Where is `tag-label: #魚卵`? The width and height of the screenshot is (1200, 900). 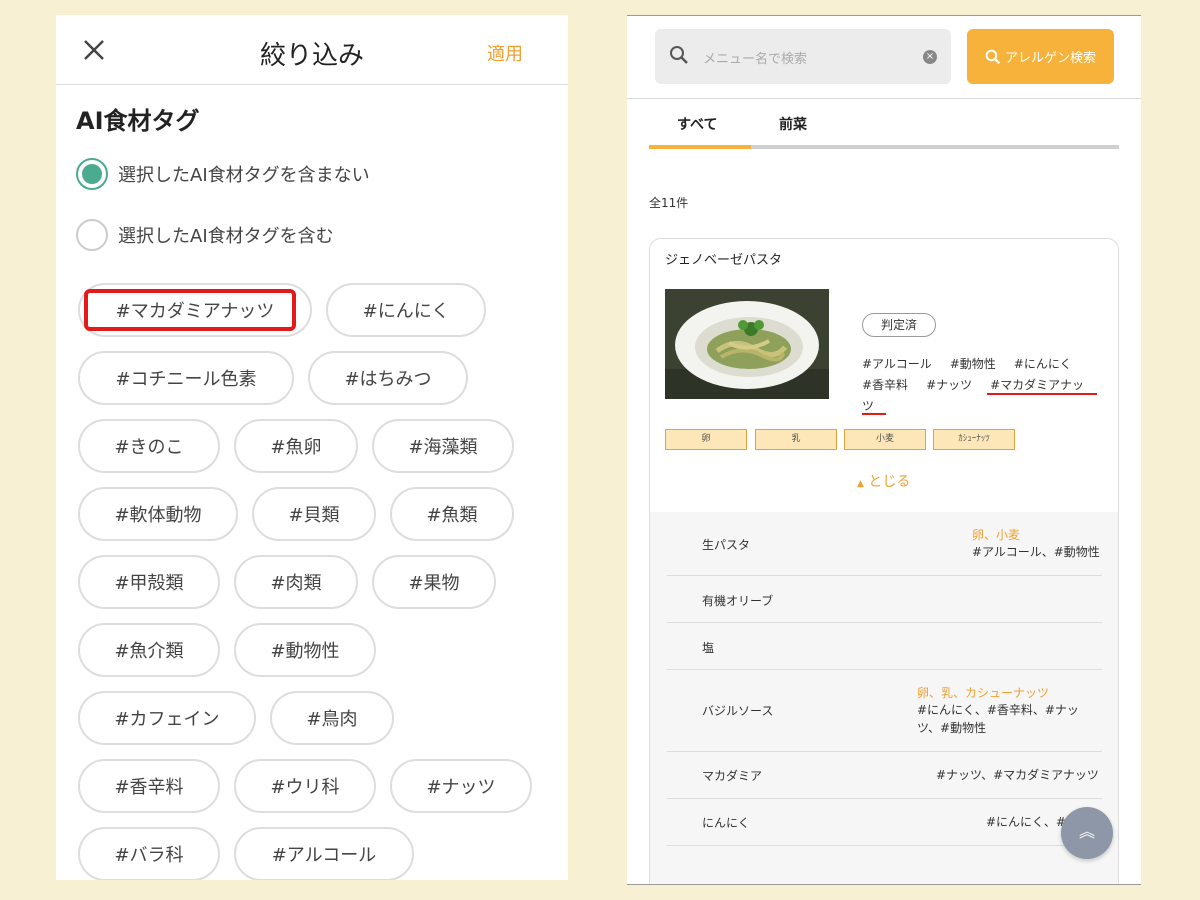 tag-label: #魚卵 is located at coordinates (296, 447).